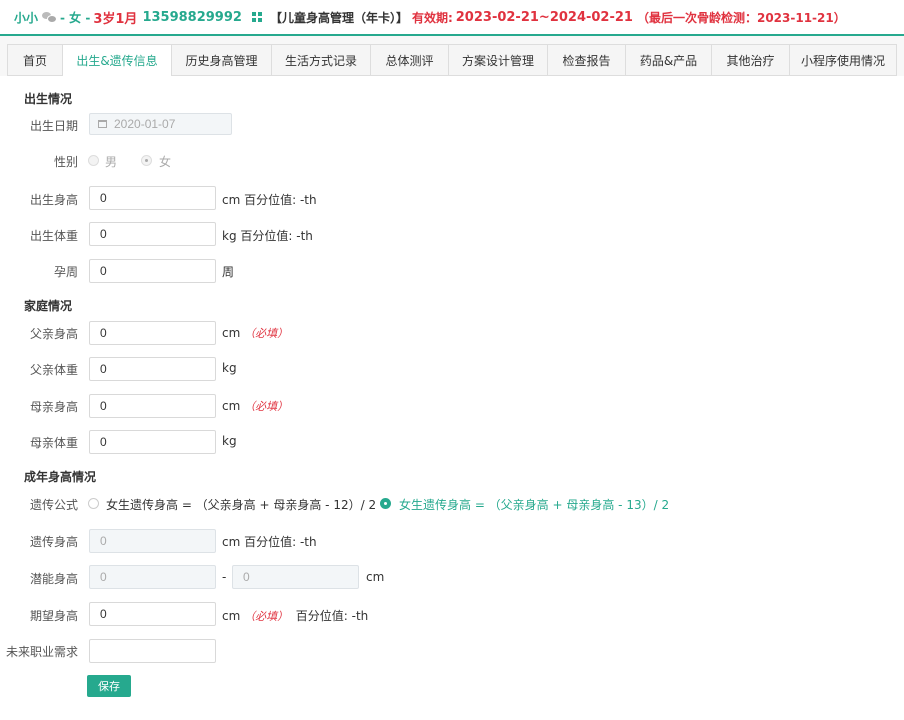 The width and height of the screenshot is (904, 720). I want to click on wechat-icon, so click(50, 17).